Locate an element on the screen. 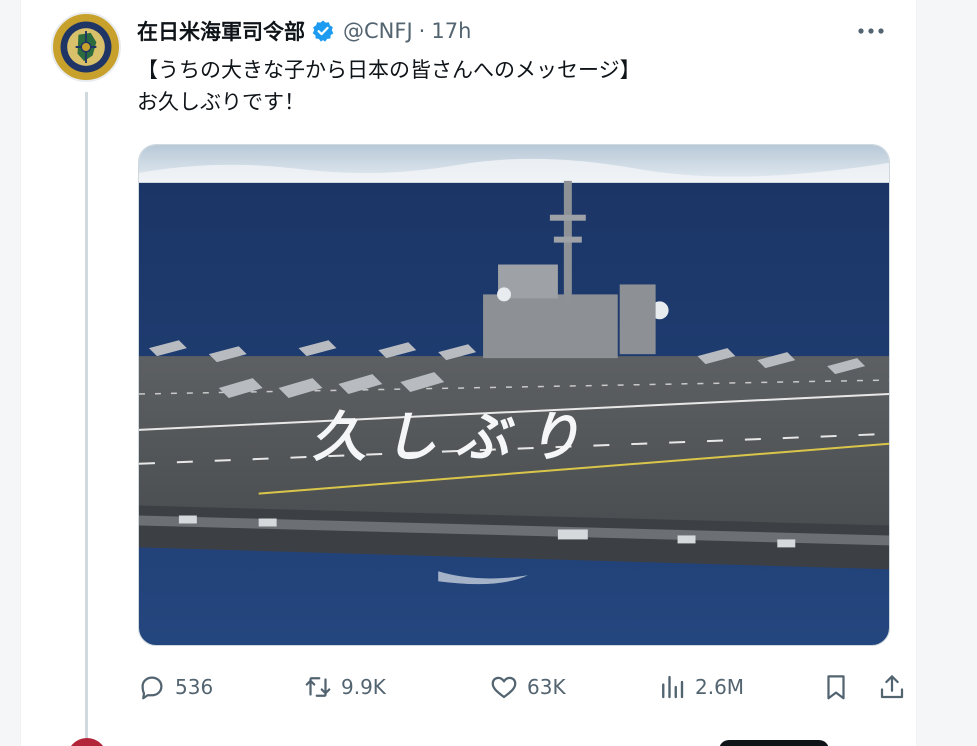 Image resolution: width=977 pixels, height=746 pixels. tweet-text-line-1: 【うちの大きな子から日本の皆さんへのメッセージ】 is located at coordinates (389, 70).